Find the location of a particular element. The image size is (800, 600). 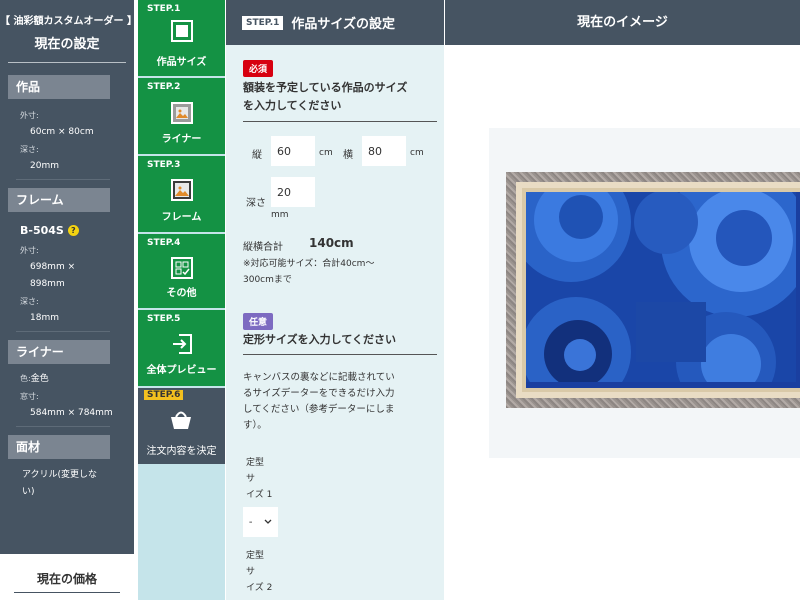

frame-depth-value: 18mm is located at coordinates (44, 318).